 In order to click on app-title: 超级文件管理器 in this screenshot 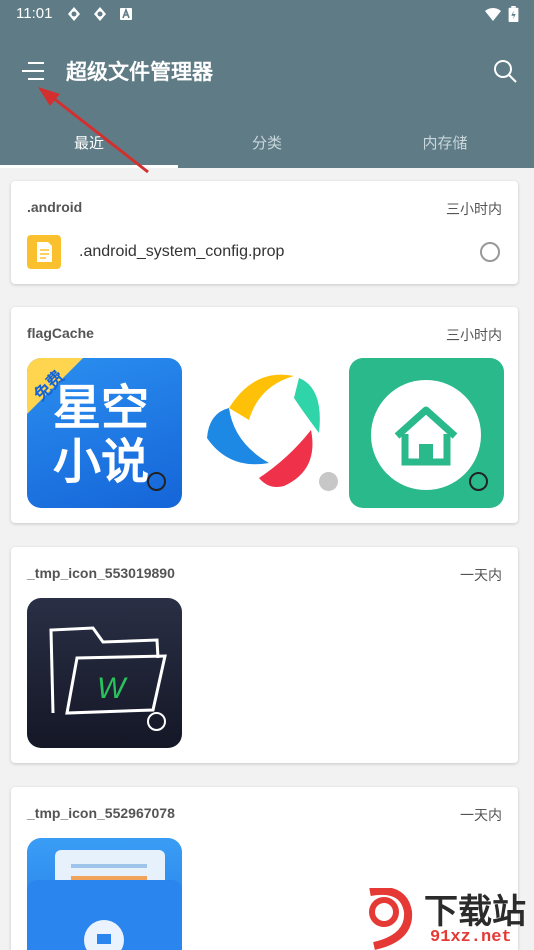, I will do `click(139, 72)`.